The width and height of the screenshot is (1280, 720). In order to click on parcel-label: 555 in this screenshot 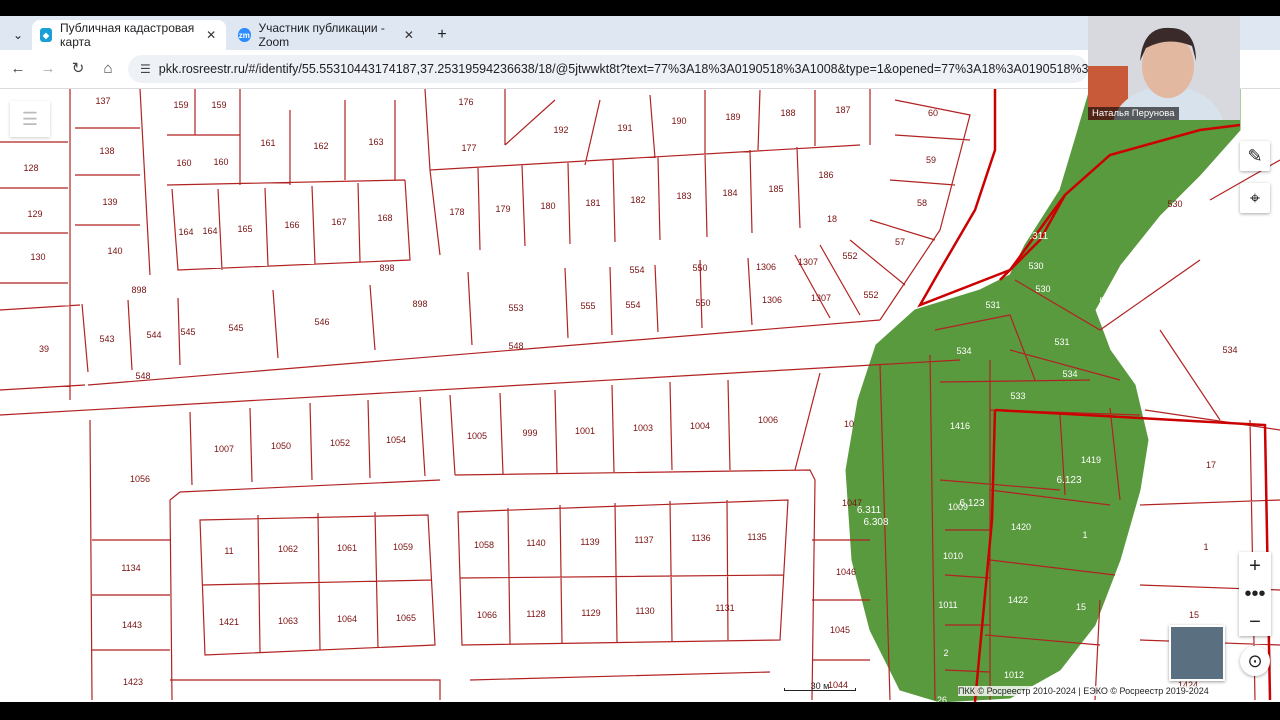, I will do `click(587, 306)`.